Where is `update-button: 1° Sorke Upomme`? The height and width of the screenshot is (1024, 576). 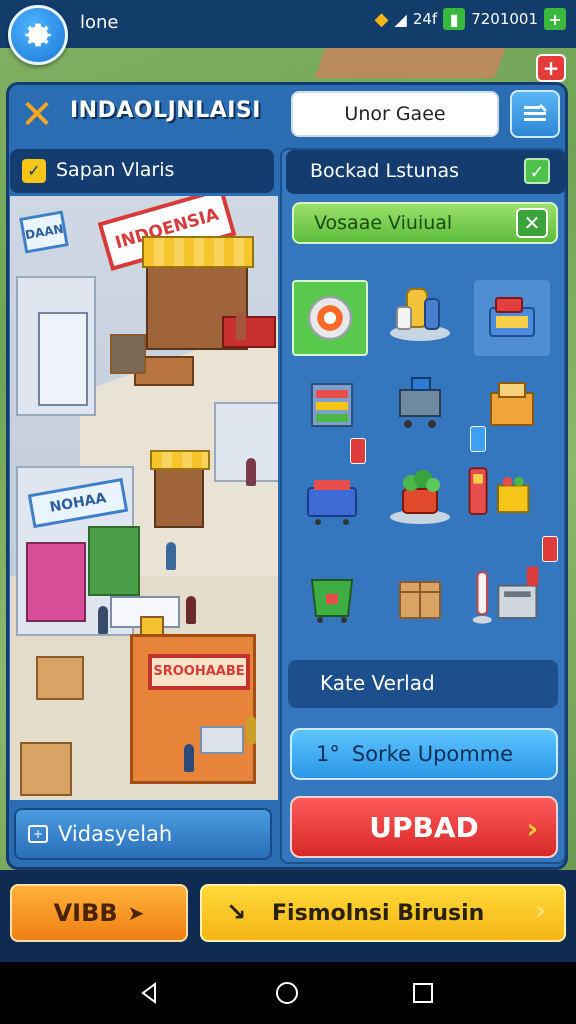 update-button: 1° Sorke Upomme is located at coordinates (424, 754).